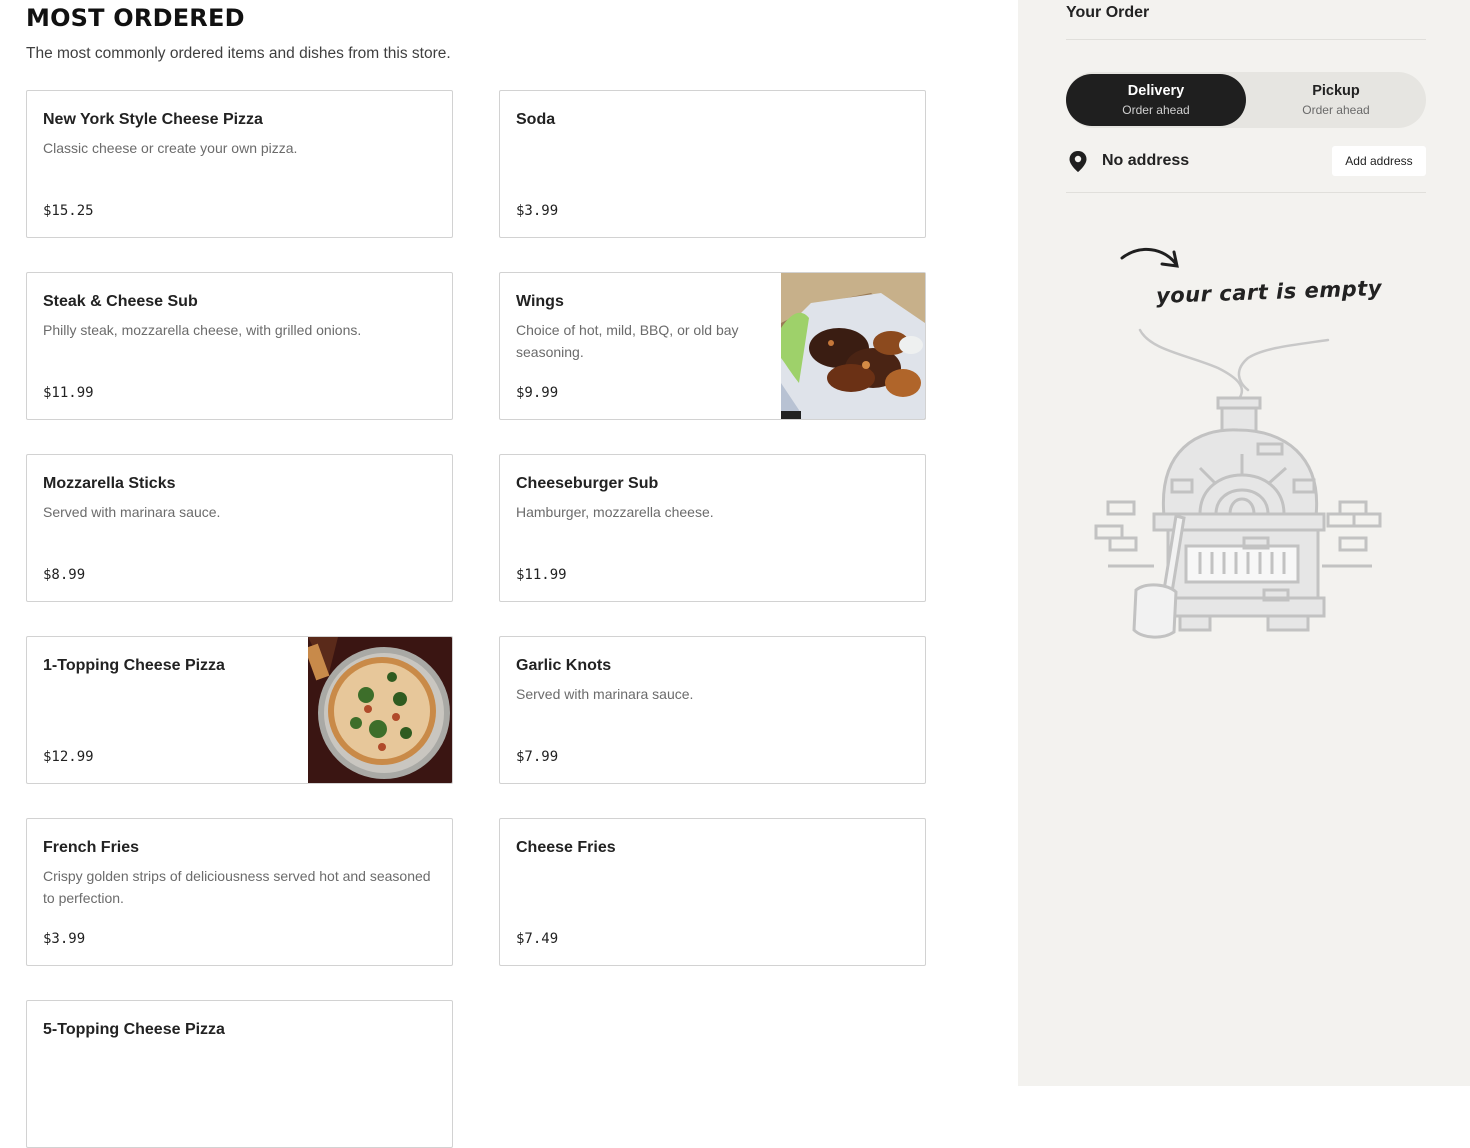 This screenshot has width=1470, height=1148. Describe the element at coordinates (153, 119) in the screenshot. I see `item-name: New York Style Cheese Pizza` at that location.